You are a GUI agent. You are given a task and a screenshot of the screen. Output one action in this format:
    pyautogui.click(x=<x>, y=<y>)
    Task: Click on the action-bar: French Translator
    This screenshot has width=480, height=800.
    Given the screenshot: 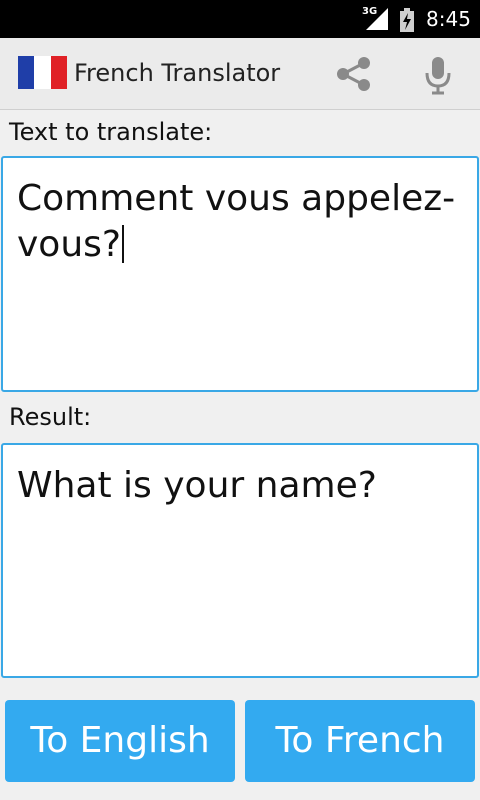 What is the action you would take?
    pyautogui.click(x=240, y=74)
    